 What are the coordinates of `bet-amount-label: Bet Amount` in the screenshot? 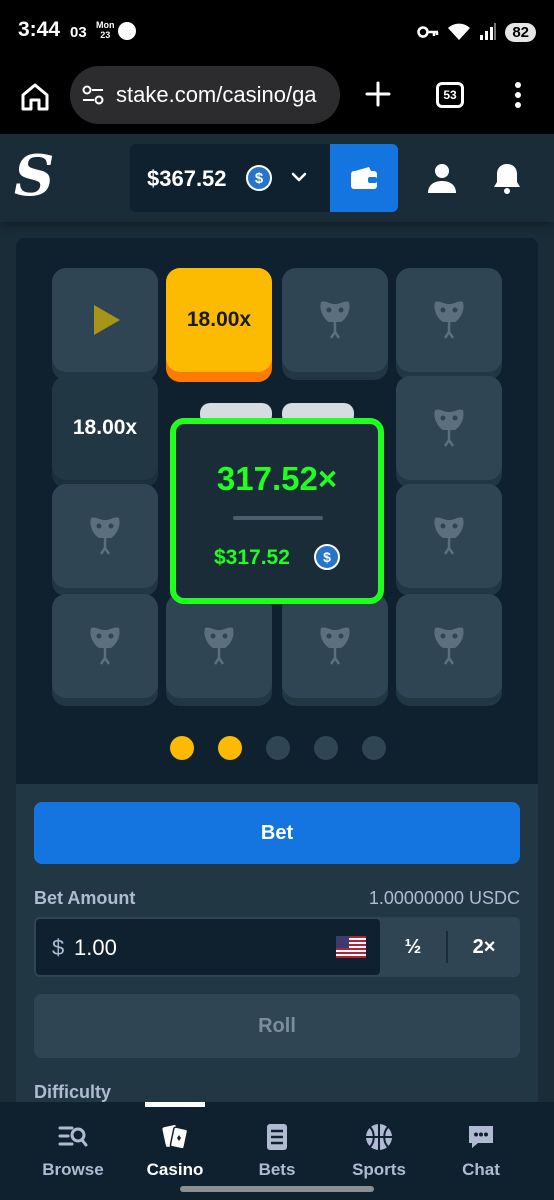 It's located at (85, 898).